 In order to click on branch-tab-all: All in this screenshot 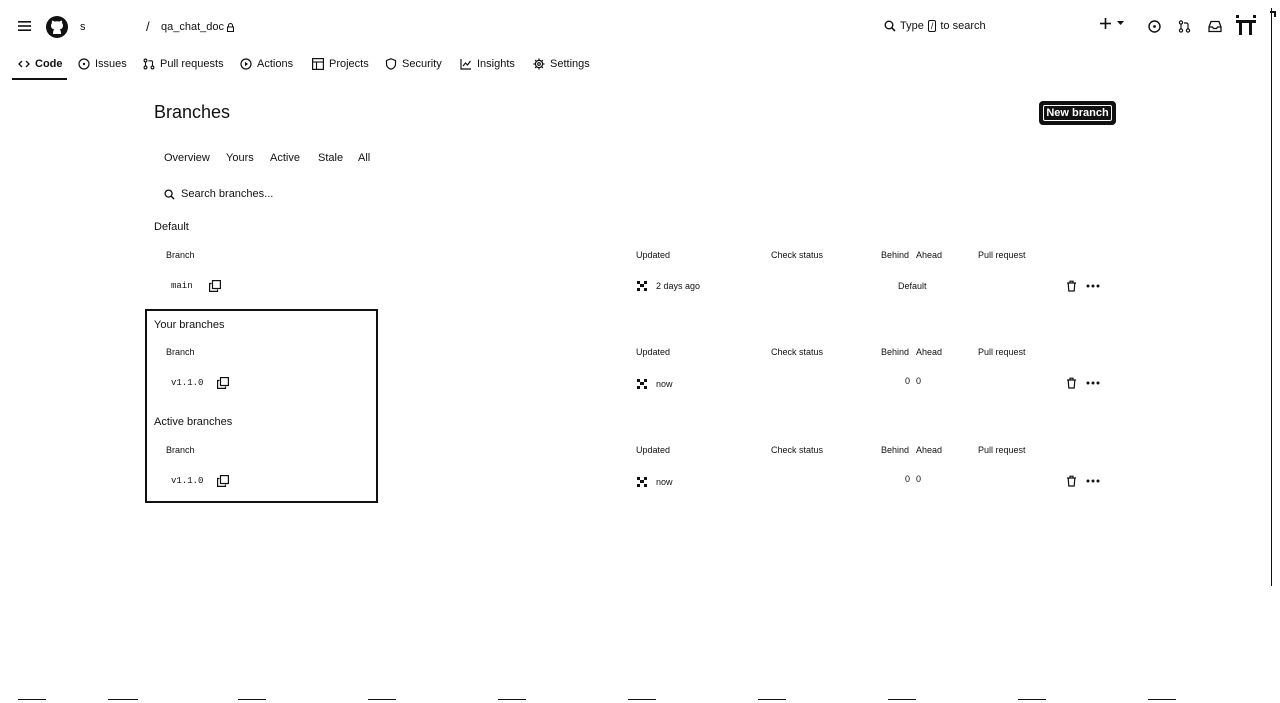, I will do `click(364, 158)`.